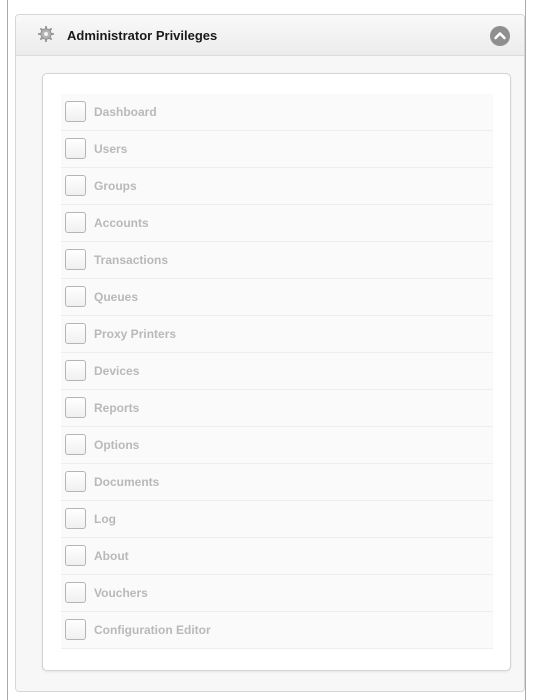 This screenshot has height=700, width=534. What do you see at coordinates (135, 334) in the screenshot?
I see `privilege-label: Proxy Printers` at bounding box center [135, 334].